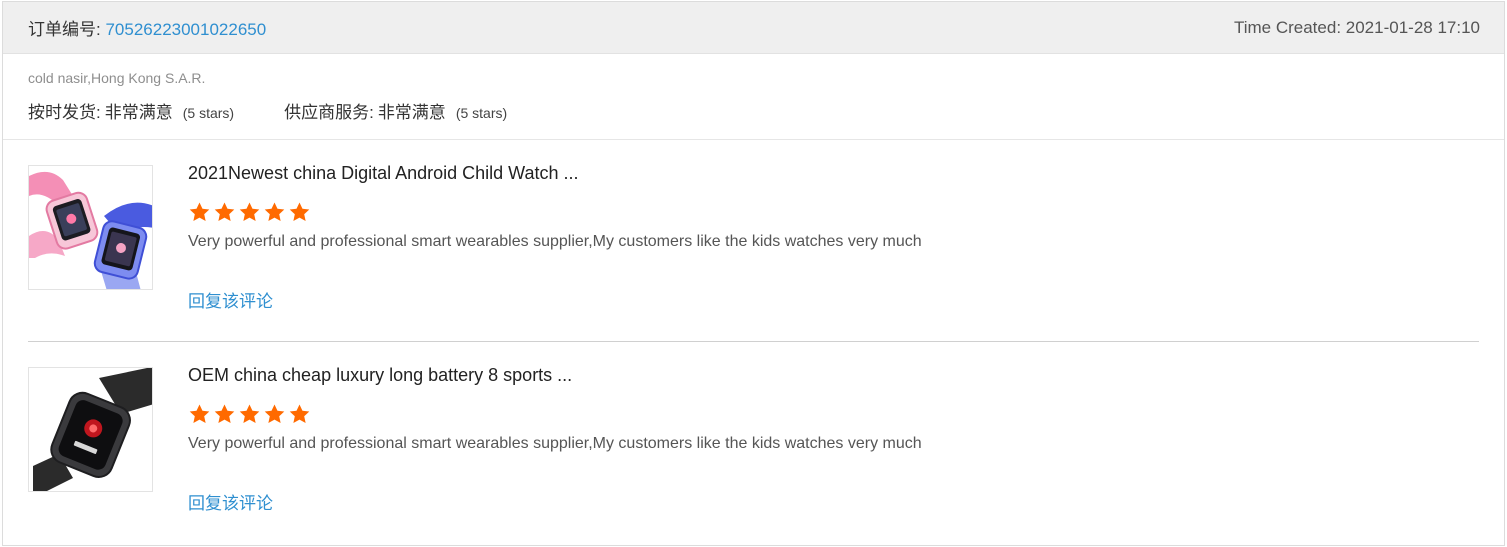 This screenshot has width=1507, height=547. I want to click on order-number-link: 70526223001022650, so click(185, 29).